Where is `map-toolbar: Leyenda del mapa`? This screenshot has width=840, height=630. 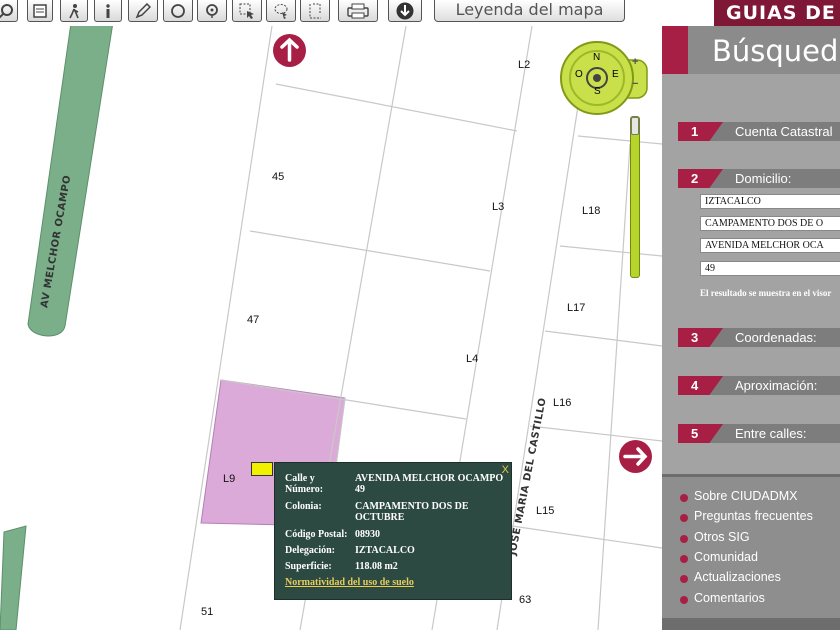 map-toolbar: Leyenda del mapa is located at coordinates (331, 13).